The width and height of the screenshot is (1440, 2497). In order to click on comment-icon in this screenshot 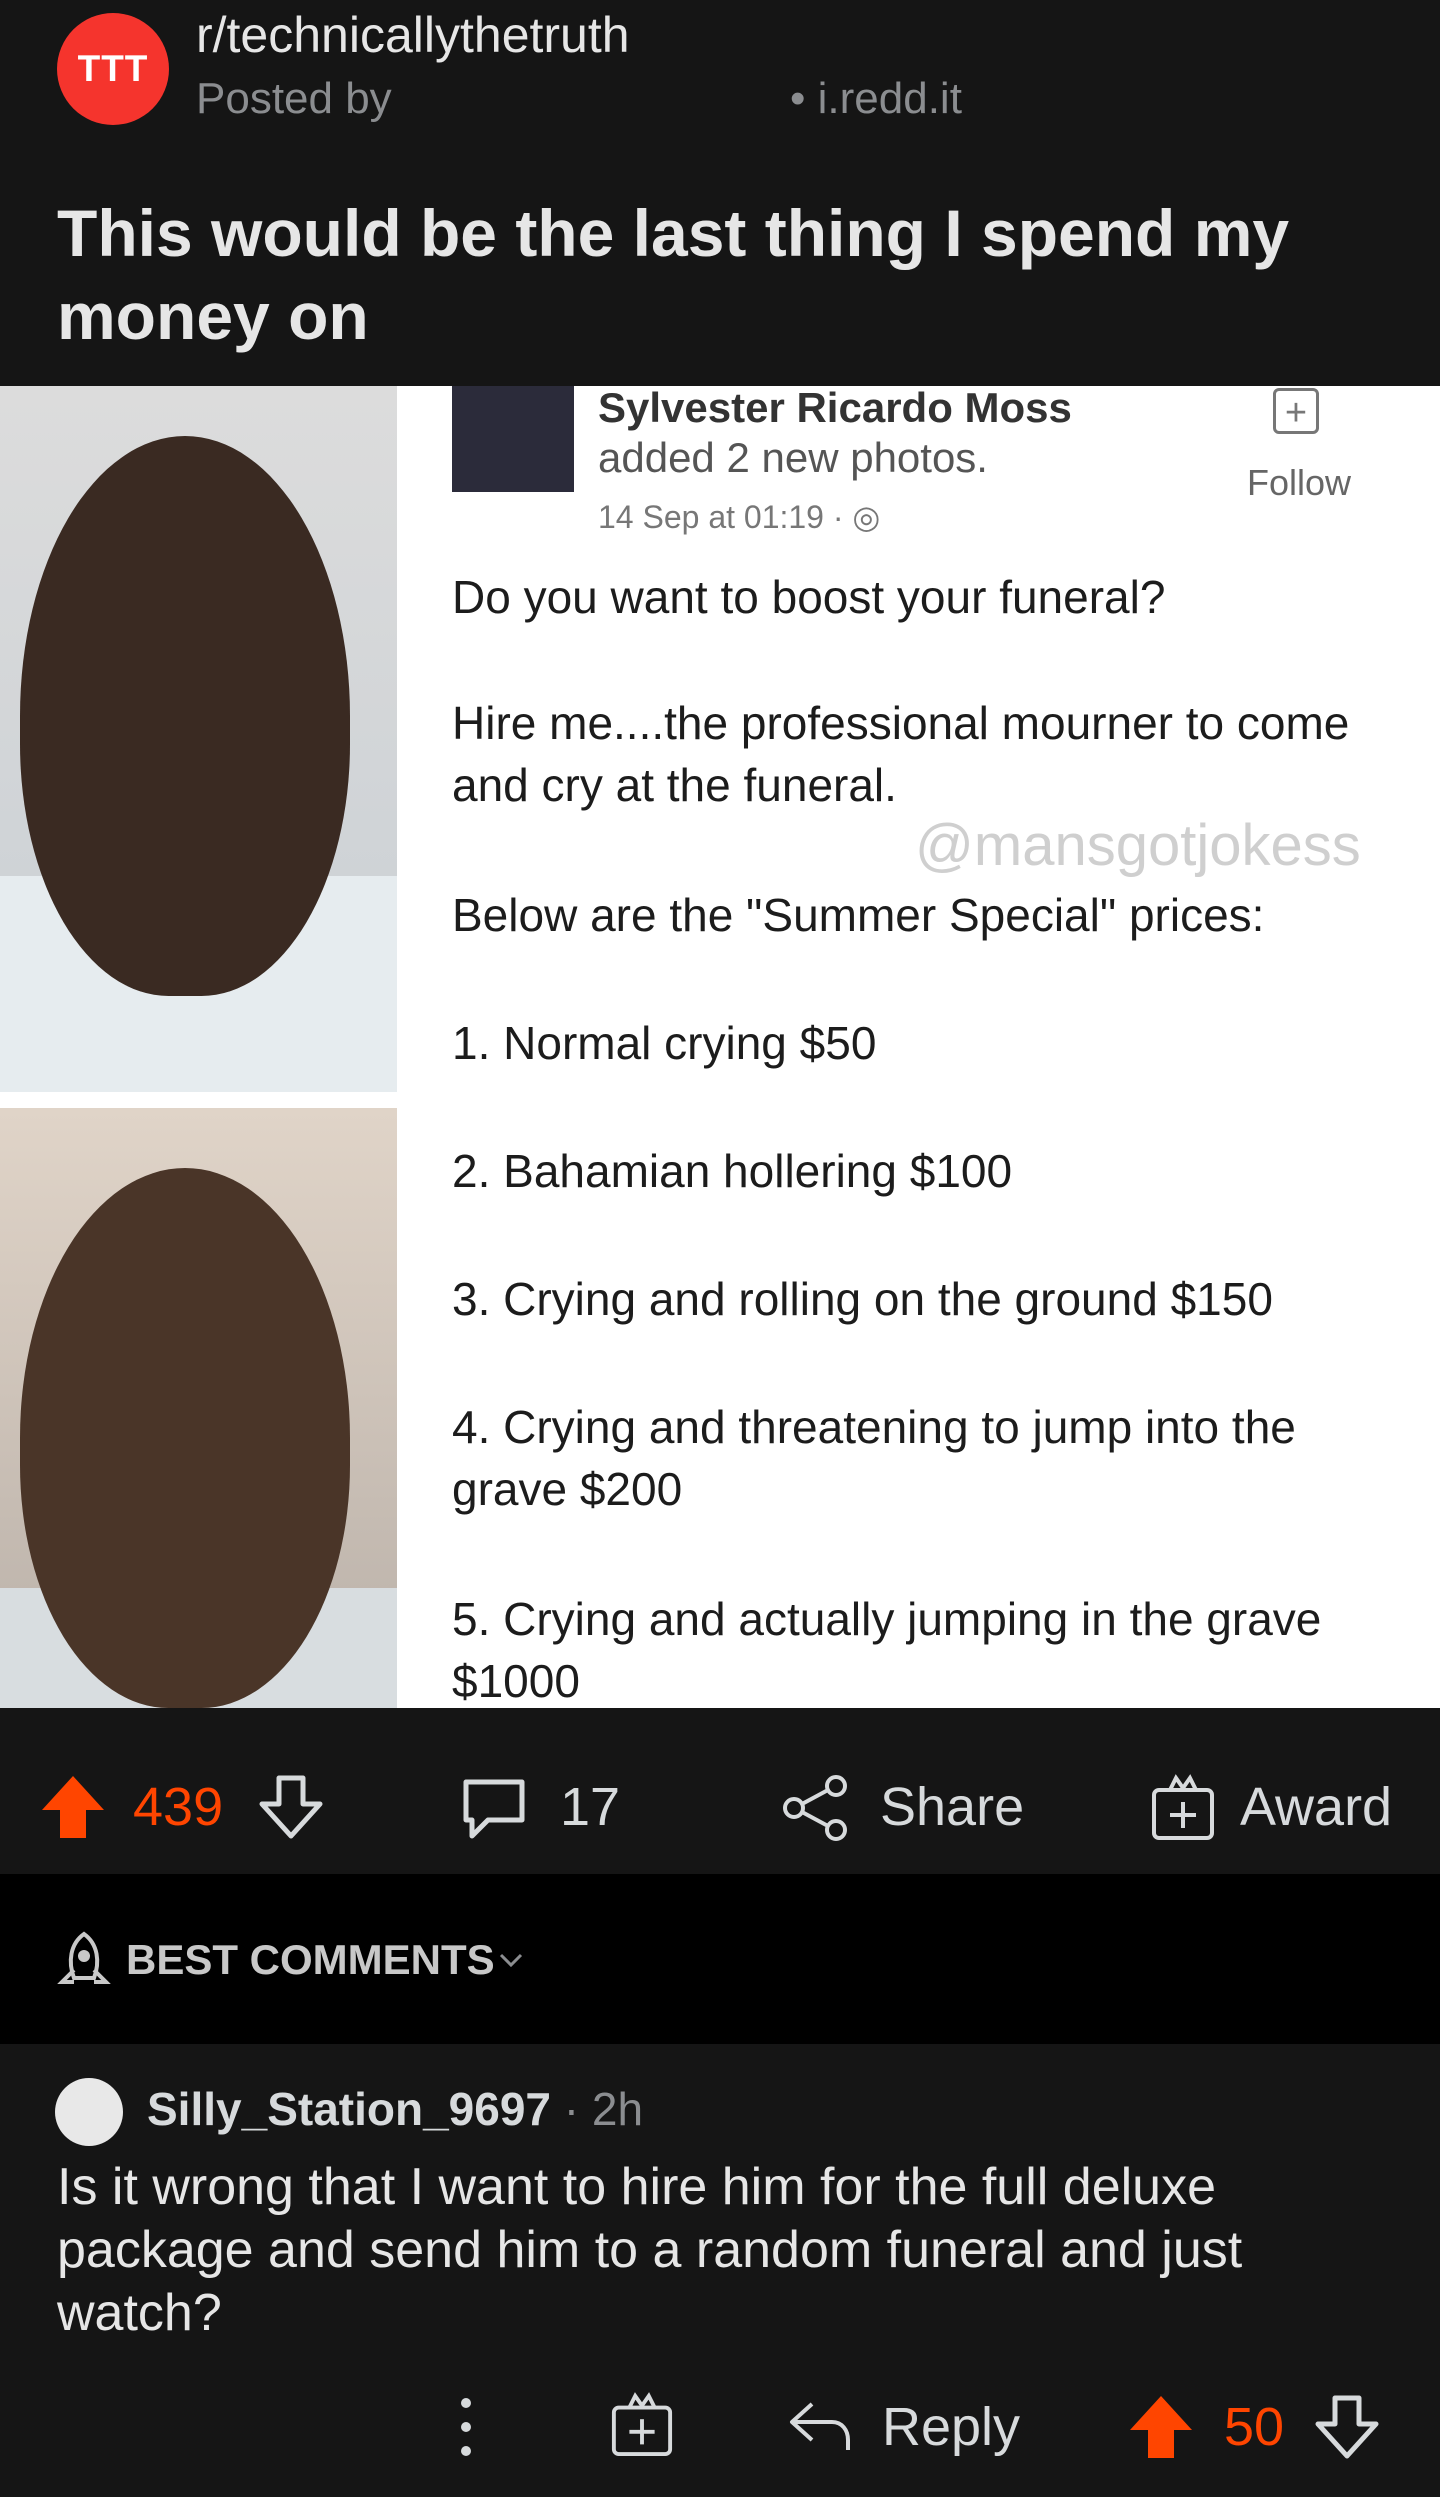, I will do `click(494, 1809)`.